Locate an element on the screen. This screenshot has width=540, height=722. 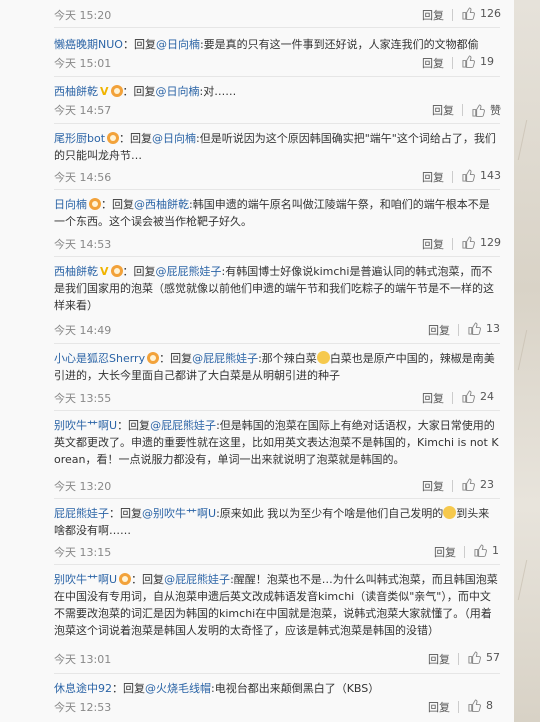
comment-time: 今天 15:01 is located at coordinates (83, 63).